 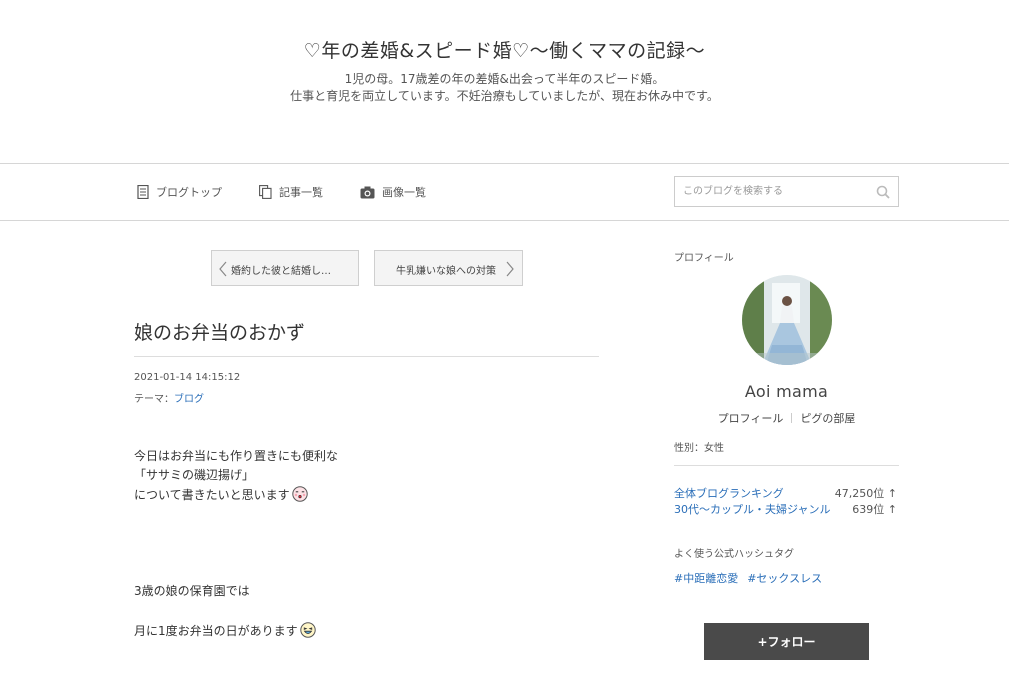 I want to click on article-title: 娘のお弁当のおかず, so click(x=219, y=331).